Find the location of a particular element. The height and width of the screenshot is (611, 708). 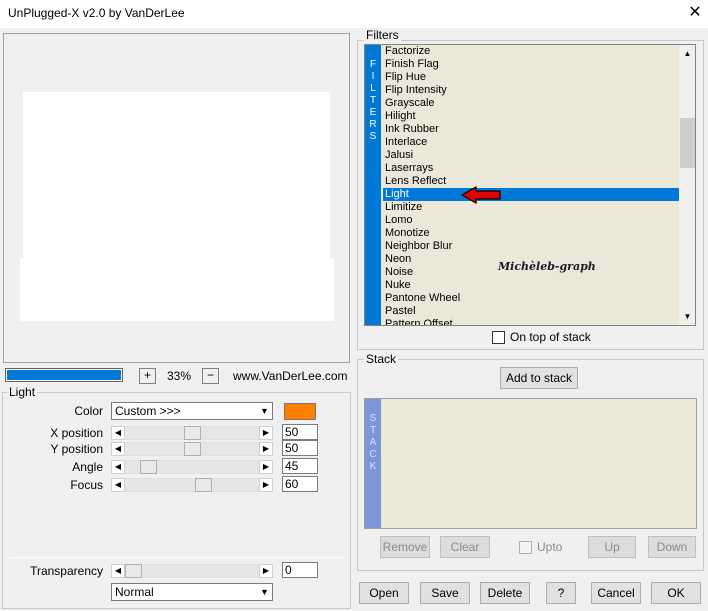

on-top-checkbox is located at coordinates (498, 337).